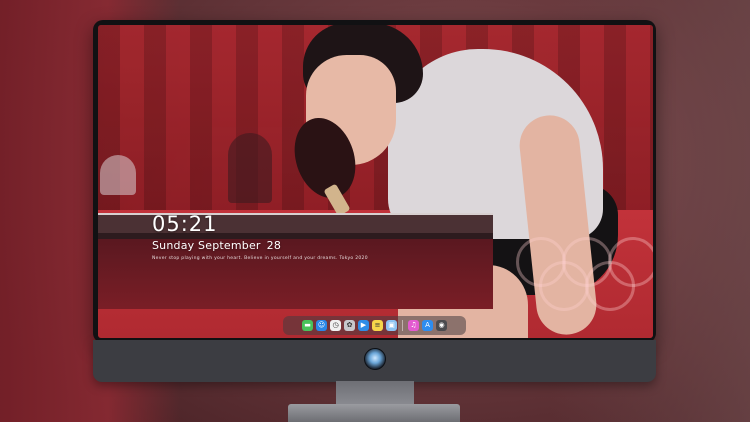 This screenshot has width=750, height=422. I want to click on dock-separator, so click(402, 325).